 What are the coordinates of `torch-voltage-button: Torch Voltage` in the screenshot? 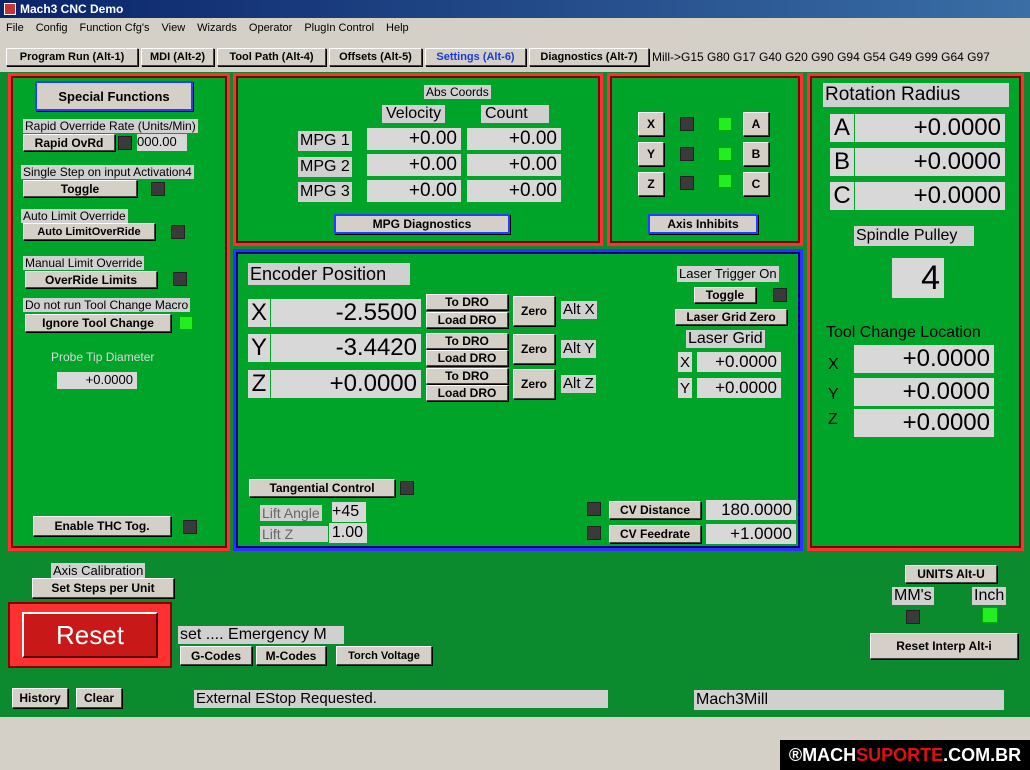 It's located at (384, 655).